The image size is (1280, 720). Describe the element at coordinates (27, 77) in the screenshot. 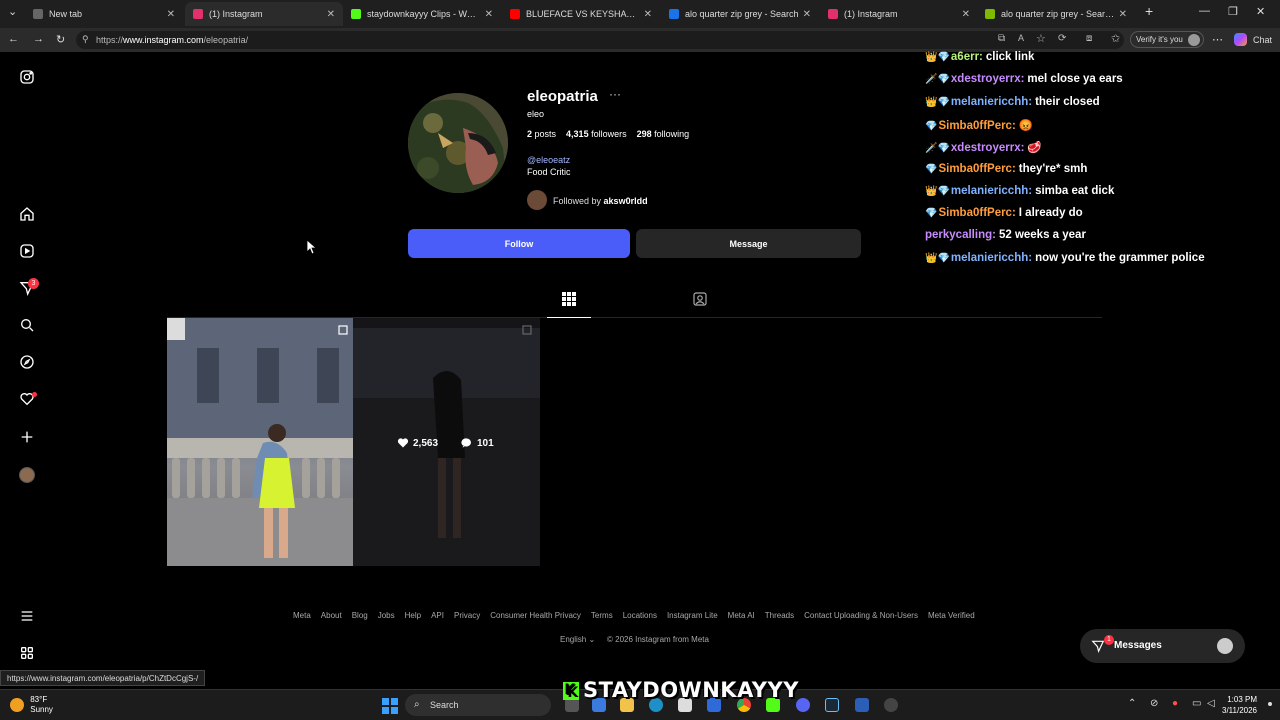

I see `instagram-logo-icon` at that location.